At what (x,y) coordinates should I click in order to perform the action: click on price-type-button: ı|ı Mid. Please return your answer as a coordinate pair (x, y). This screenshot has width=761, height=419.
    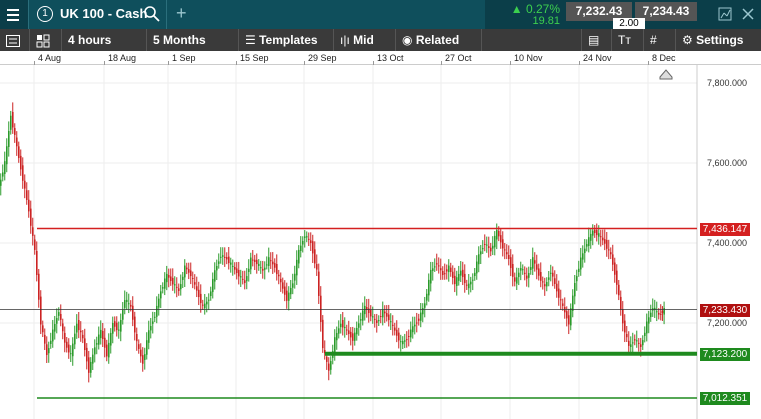
    Looking at the image, I should click on (365, 40).